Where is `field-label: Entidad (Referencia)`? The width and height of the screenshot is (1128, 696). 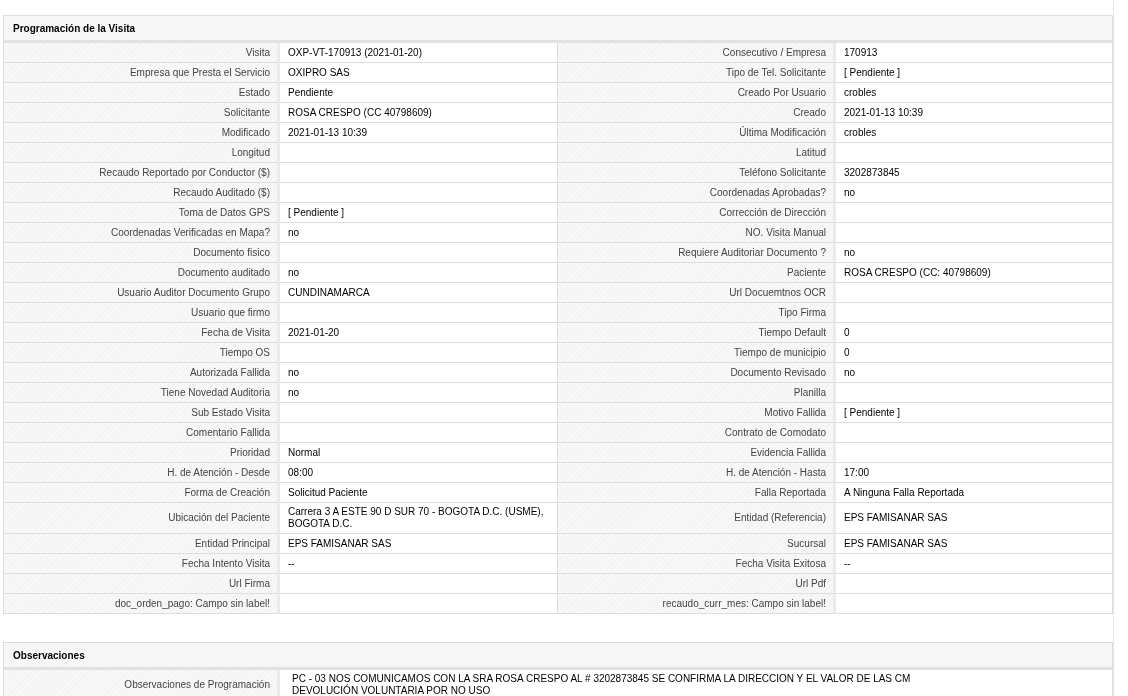
field-label: Entidad (Referencia) is located at coordinates (697, 518).